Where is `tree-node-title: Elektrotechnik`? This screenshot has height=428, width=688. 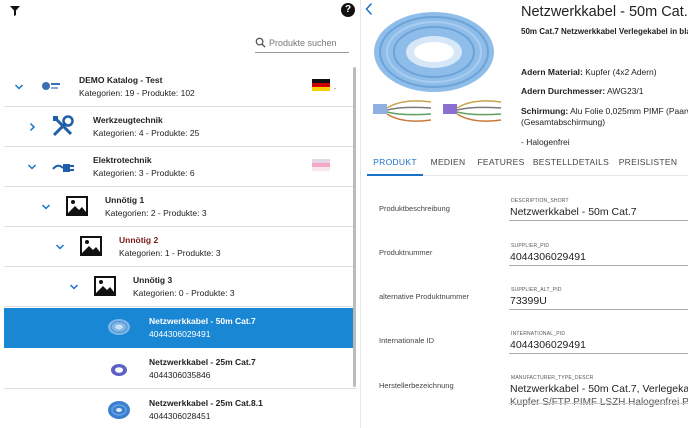 tree-node-title: Elektrotechnik is located at coordinates (122, 160).